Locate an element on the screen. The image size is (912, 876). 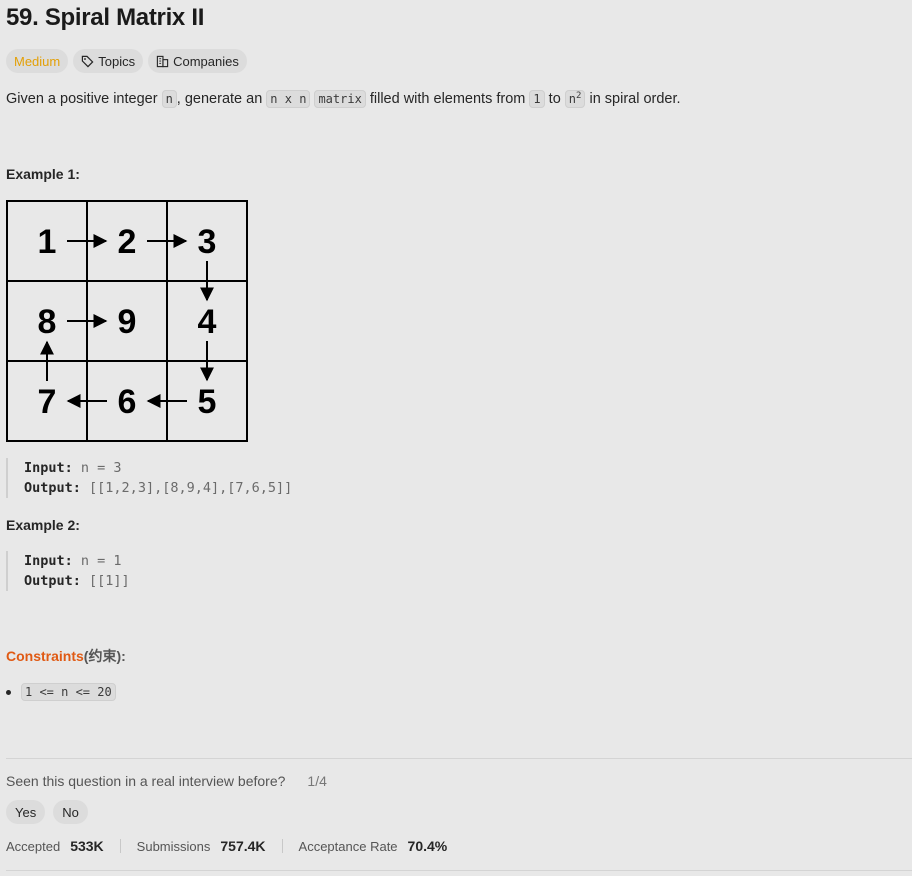
desc-code-1: 1 is located at coordinates (537, 99).